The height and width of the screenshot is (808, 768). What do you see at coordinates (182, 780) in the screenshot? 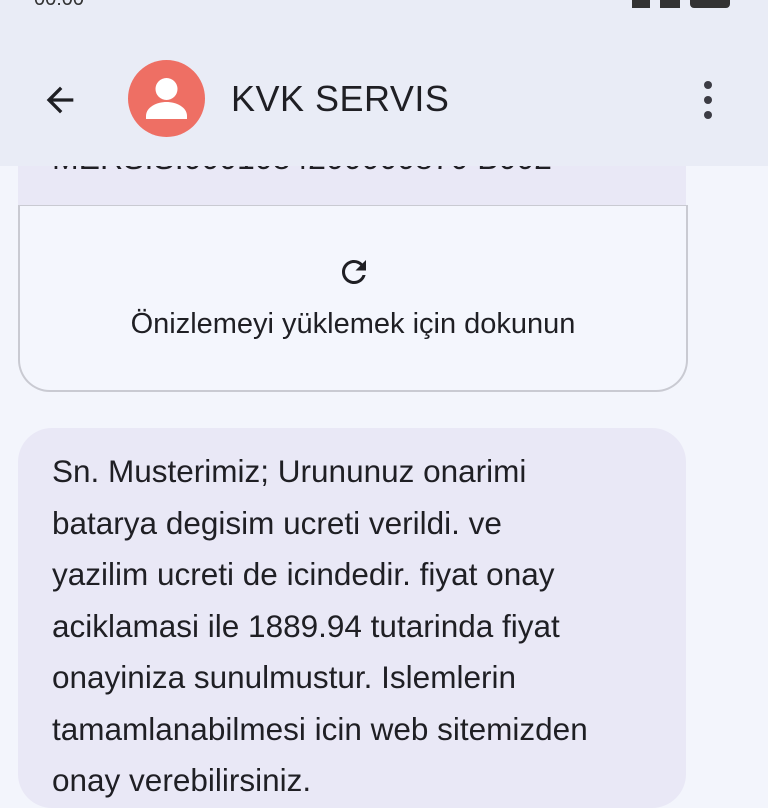
I see `message-line: onay verebilirsiniz.` at bounding box center [182, 780].